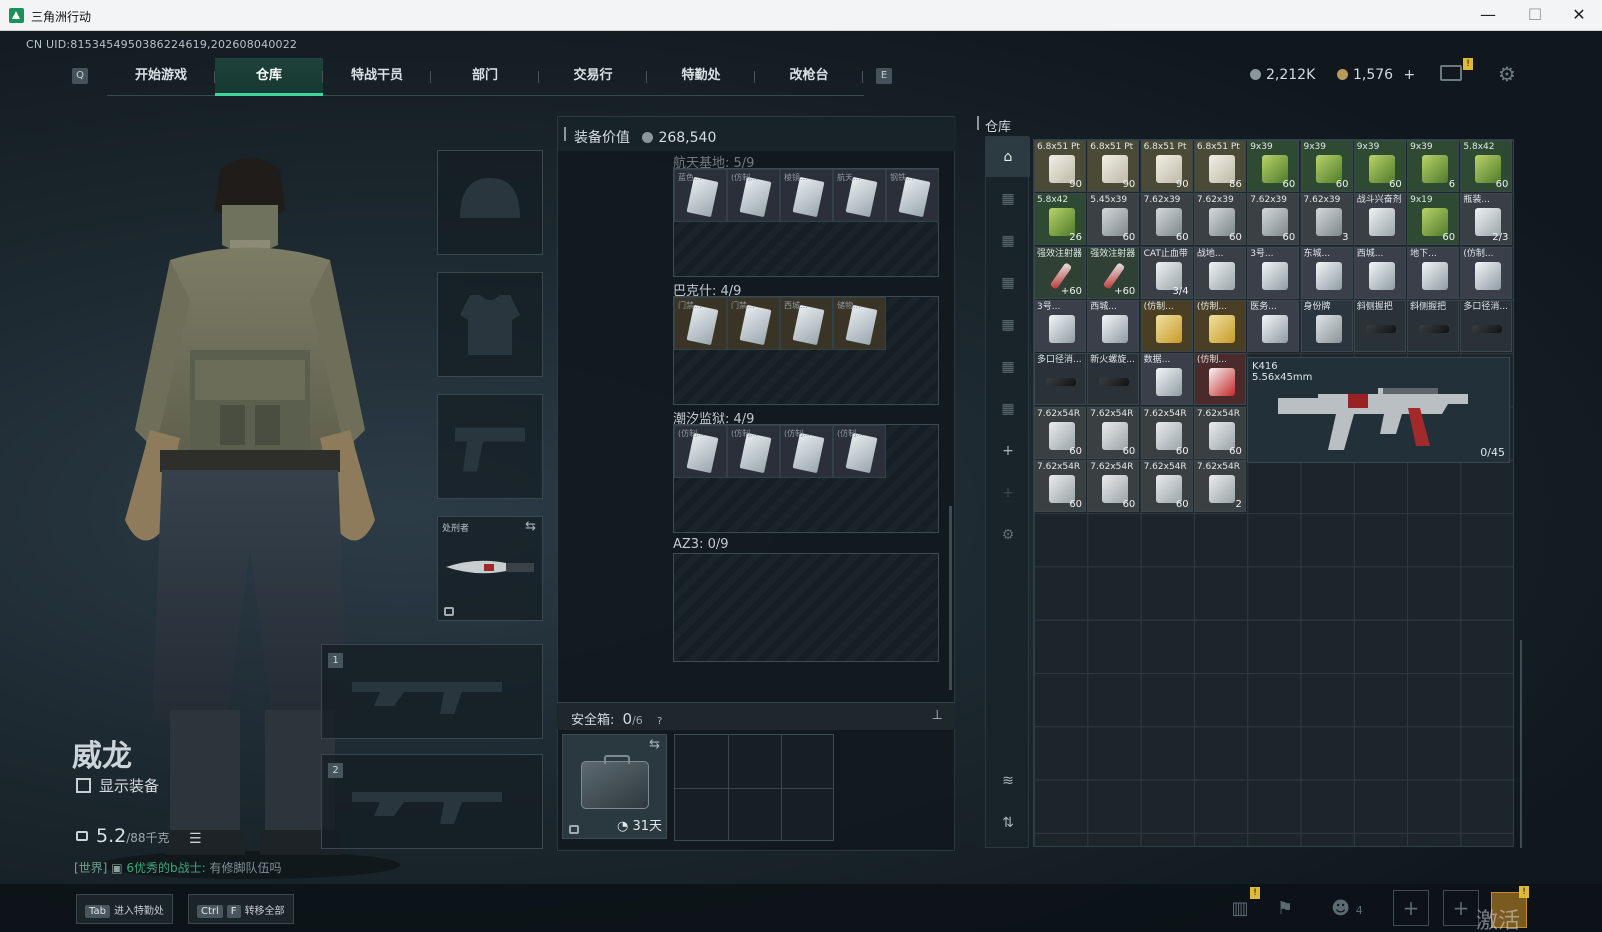 The image size is (1602, 932). Describe the element at coordinates (1347, 909) in the screenshot. I see `squad-icon: ☻ 4` at that location.